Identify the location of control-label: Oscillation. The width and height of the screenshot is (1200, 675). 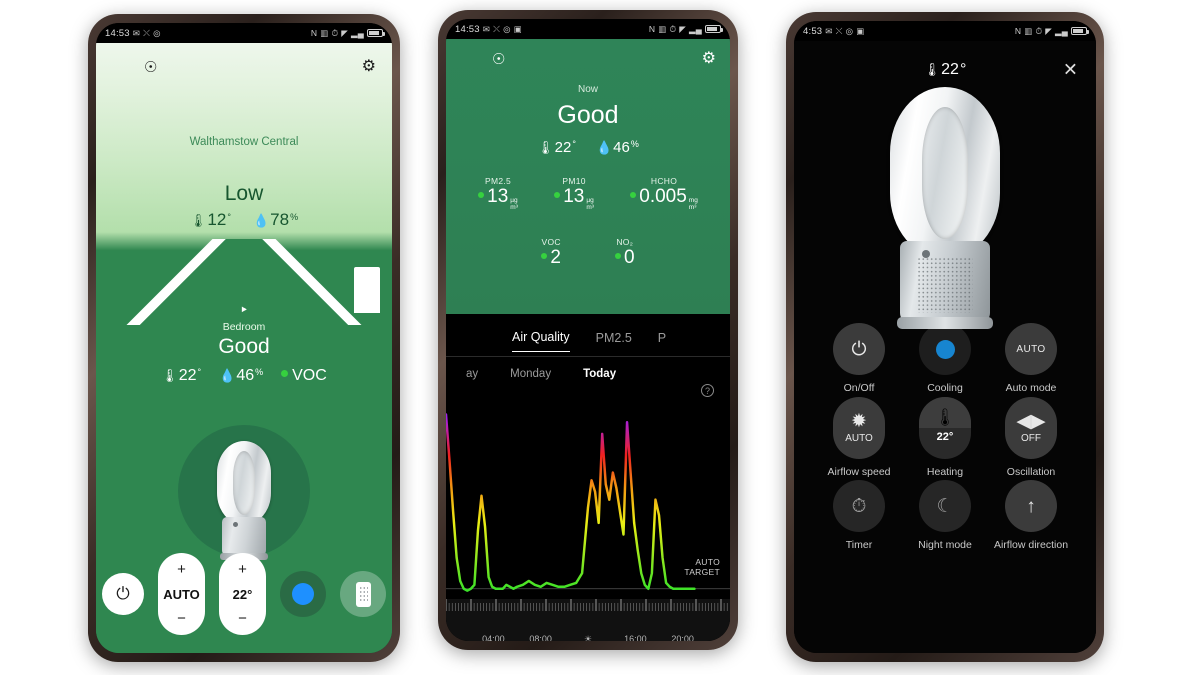
(1031, 471).